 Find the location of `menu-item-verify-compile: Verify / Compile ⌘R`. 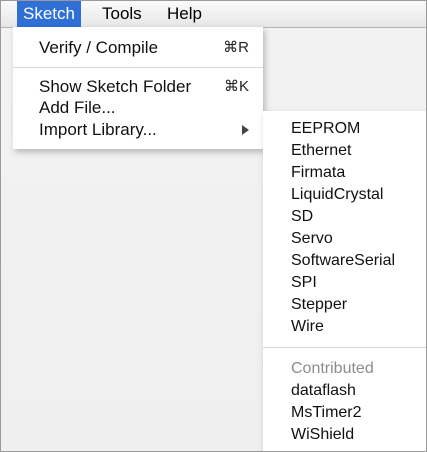

menu-item-verify-compile: Verify / Compile ⌘R is located at coordinates (151, 48).